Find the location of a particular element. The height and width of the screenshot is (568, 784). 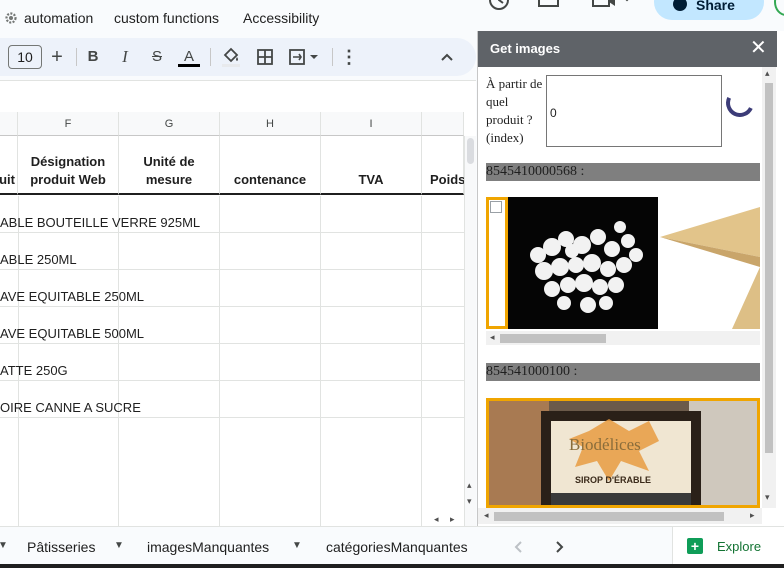

menu-accessibility: Accessibility is located at coordinates (281, 18).